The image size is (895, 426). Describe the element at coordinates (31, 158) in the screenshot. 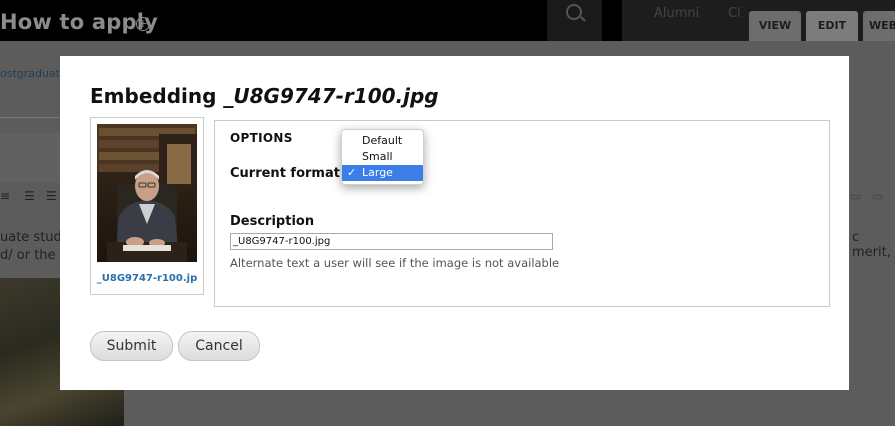

I see `title-field` at that location.